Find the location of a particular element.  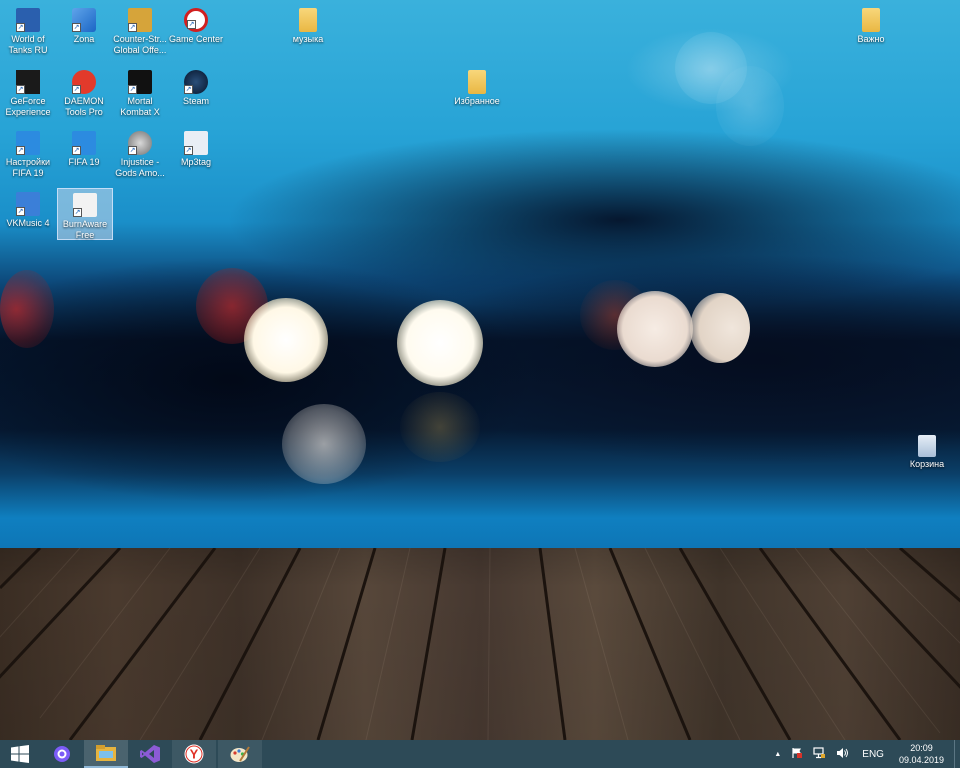

icon-label: BurnAware Free is located at coordinates (85, 229).